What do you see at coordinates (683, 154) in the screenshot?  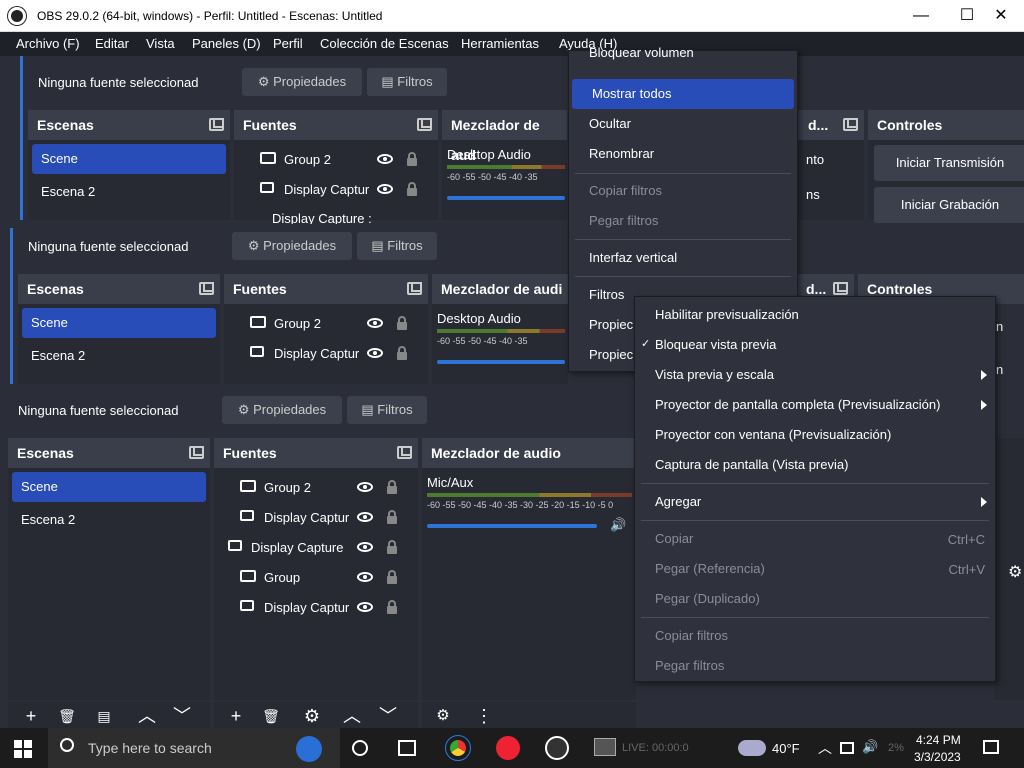 I see `menu-item-rename: Renombrar` at bounding box center [683, 154].